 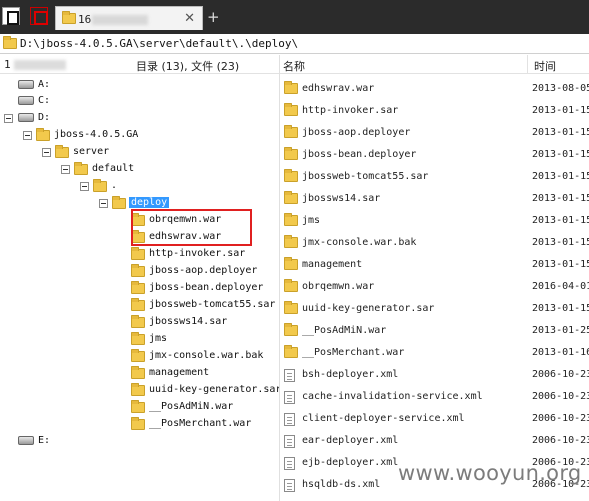 What do you see at coordinates (11, 16) in the screenshot?
I see `app-logo-icon` at bounding box center [11, 16].